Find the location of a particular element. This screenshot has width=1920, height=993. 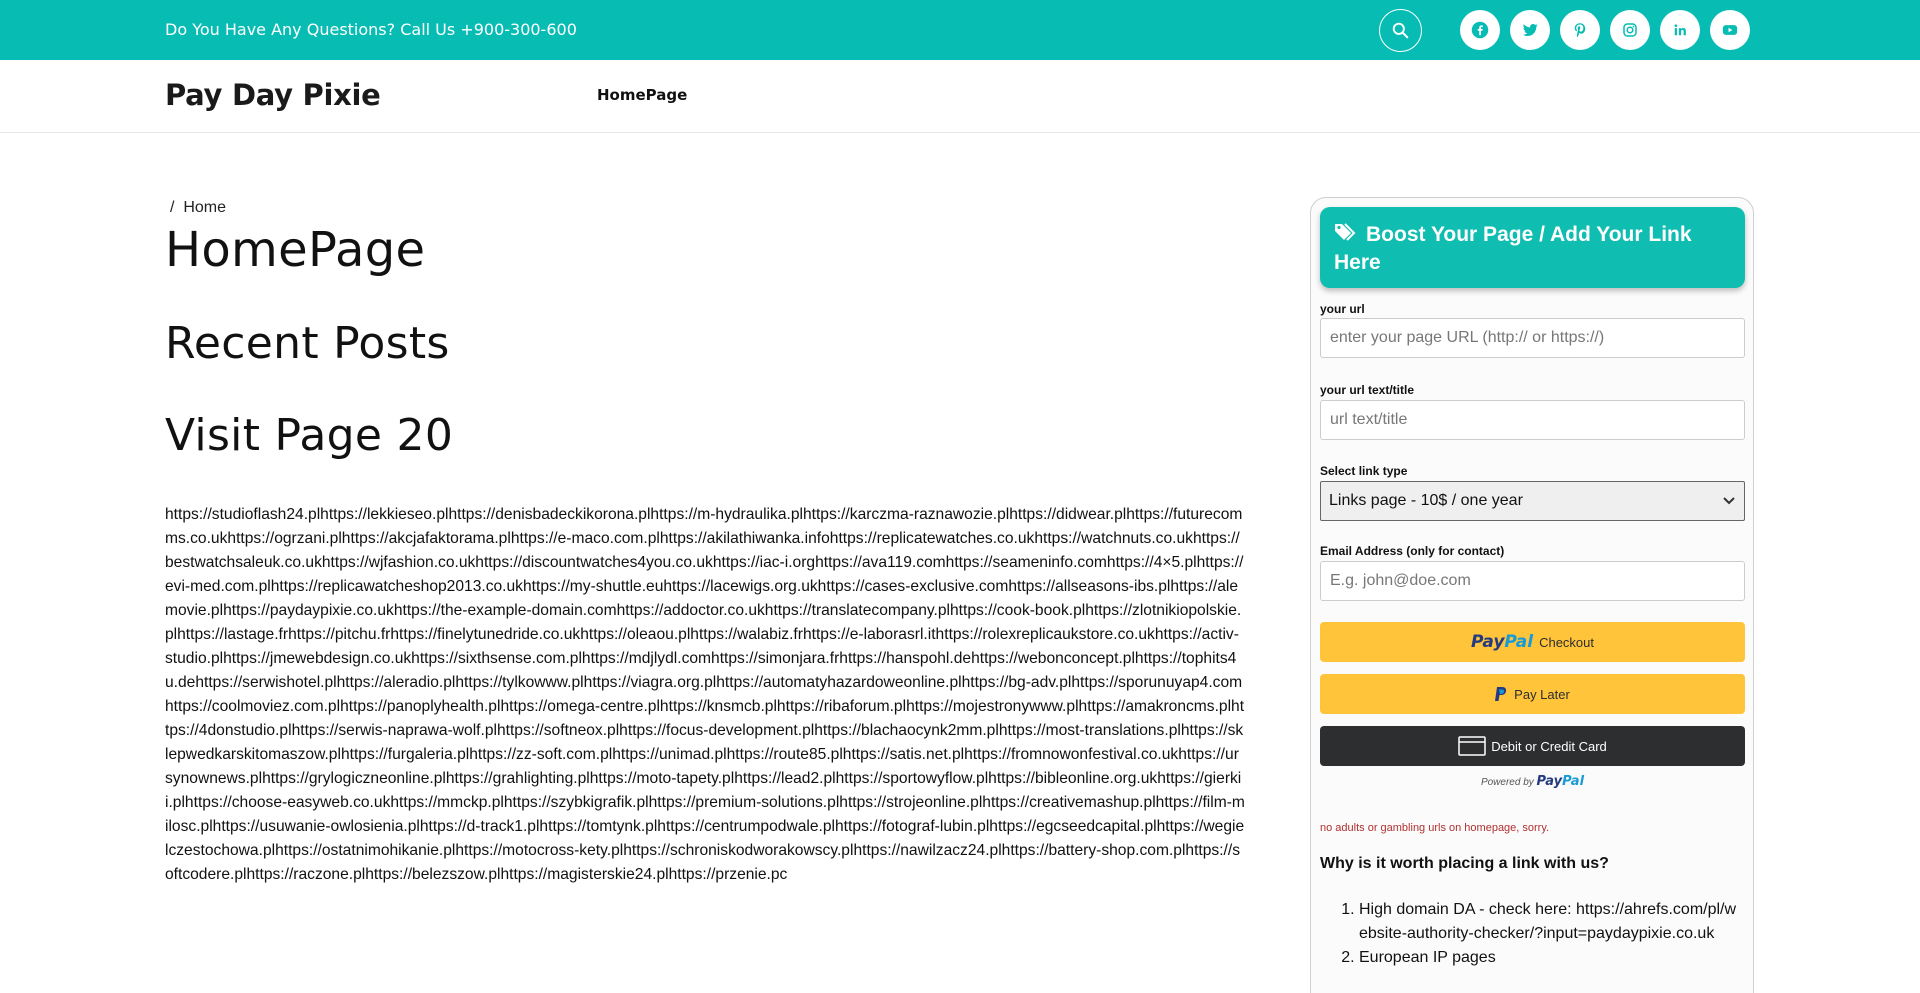

facebook-link is located at coordinates (1480, 30).